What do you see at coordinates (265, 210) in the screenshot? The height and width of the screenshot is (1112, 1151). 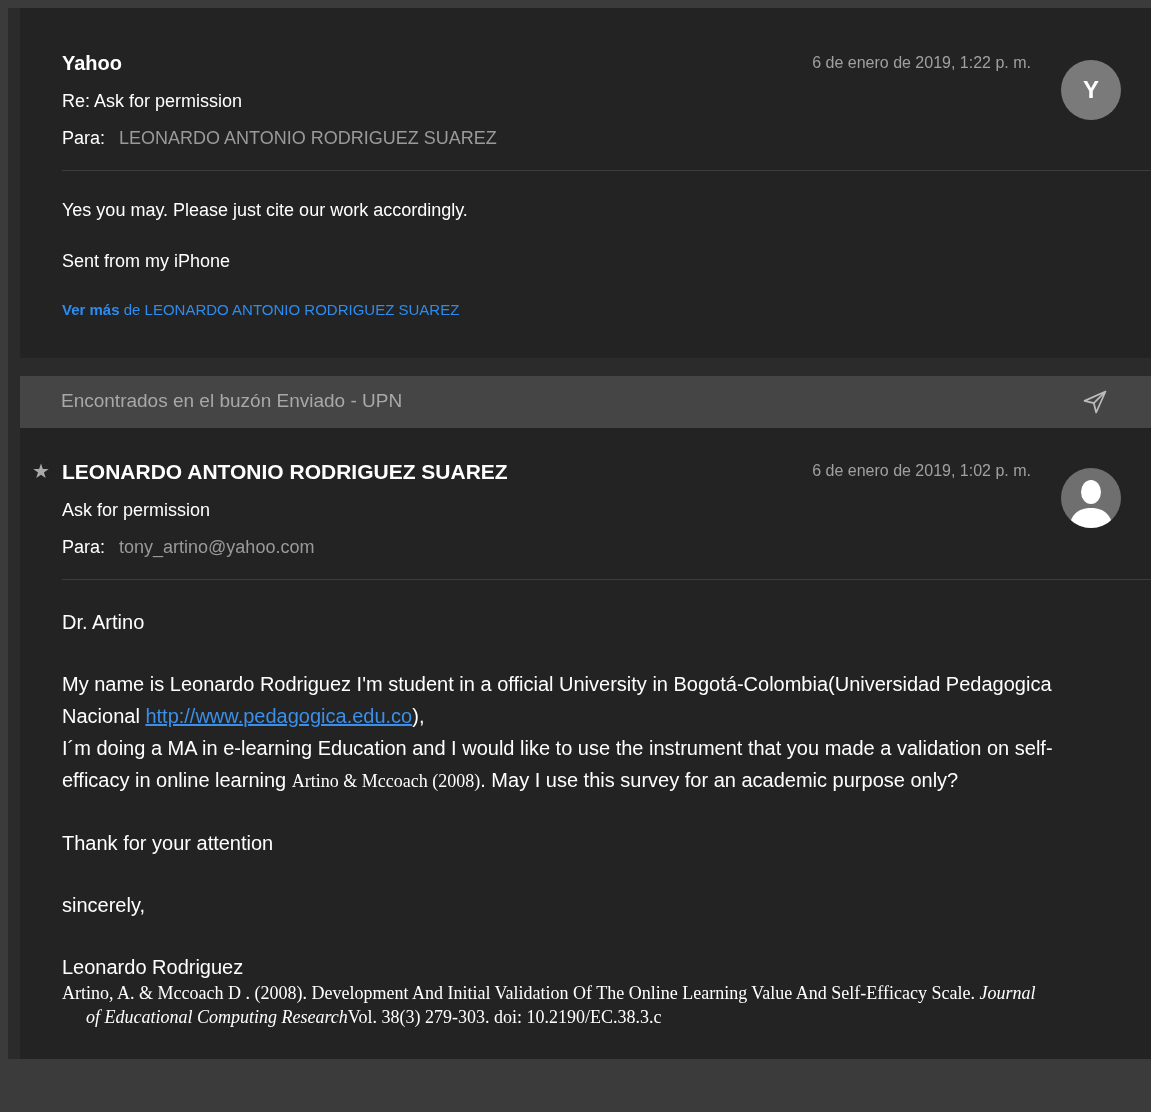 I see `message-paragraph: Yes you may. Please just cite our work accordingly.` at bounding box center [265, 210].